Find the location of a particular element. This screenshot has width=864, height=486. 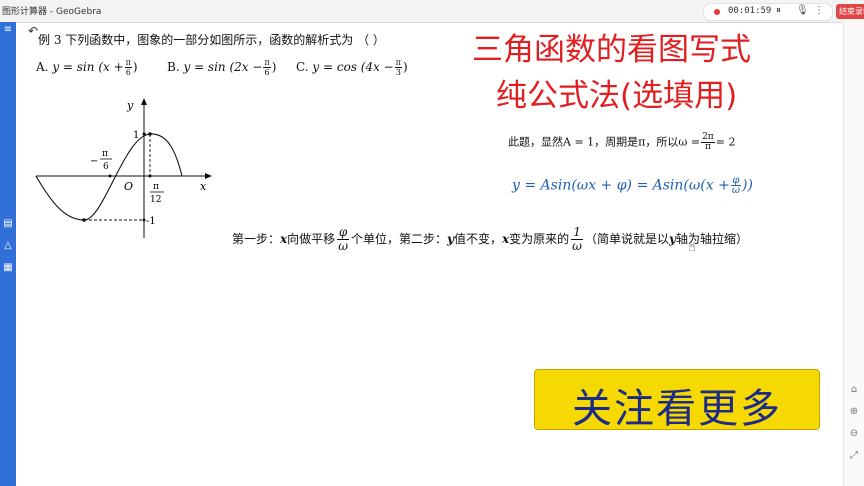

left-den: 6 is located at coordinates (106, 167).